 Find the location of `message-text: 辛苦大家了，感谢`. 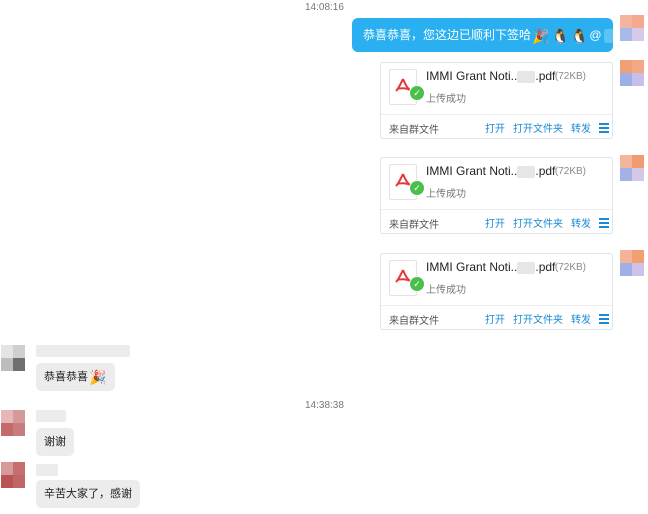

message-text: 辛苦大家了，感谢 is located at coordinates (88, 494).